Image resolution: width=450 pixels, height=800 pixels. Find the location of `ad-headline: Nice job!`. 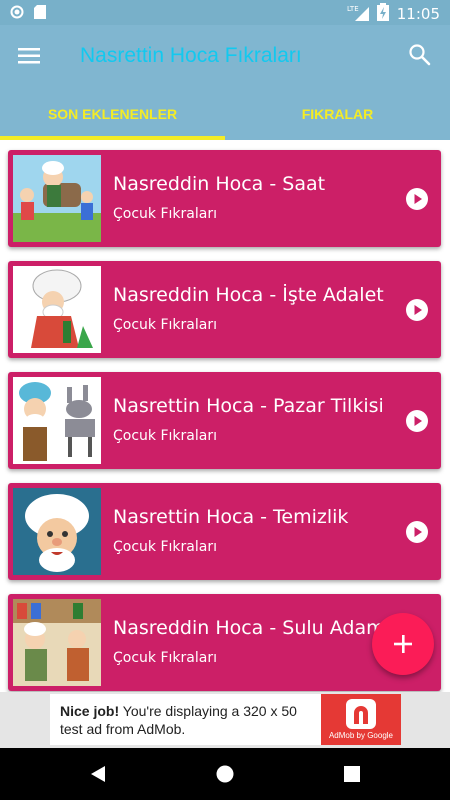

ad-headline: Nice job! is located at coordinates (90, 711).